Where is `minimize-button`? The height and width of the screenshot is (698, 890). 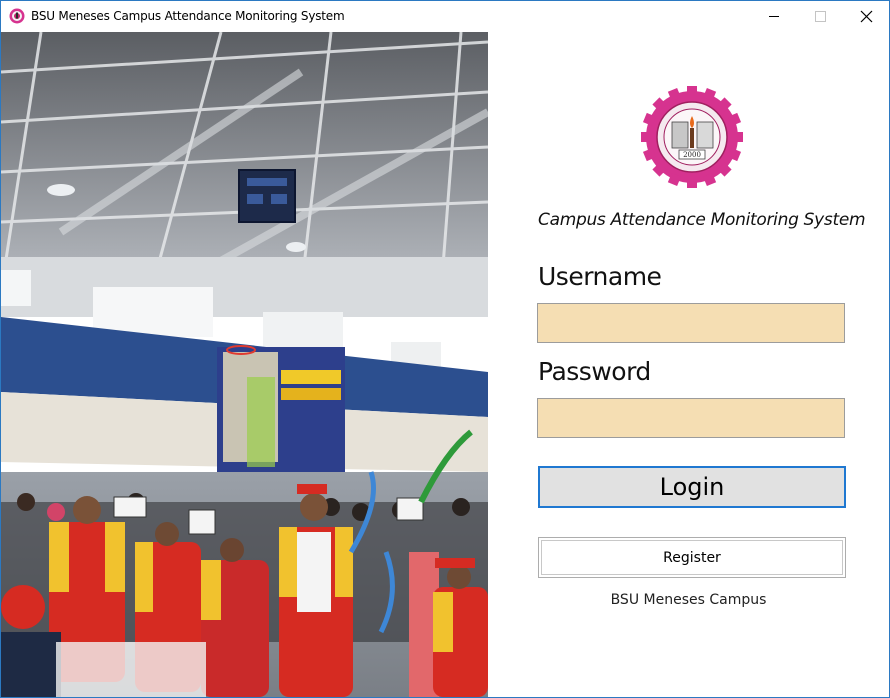
minimize-button is located at coordinates (774, 16).